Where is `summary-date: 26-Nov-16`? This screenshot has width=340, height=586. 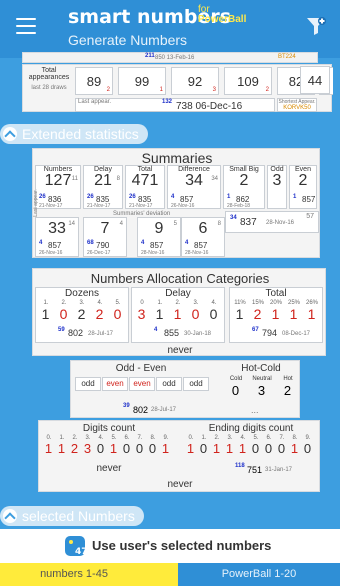
summary-date: 26-Nov-16 is located at coordinates (183, 206).